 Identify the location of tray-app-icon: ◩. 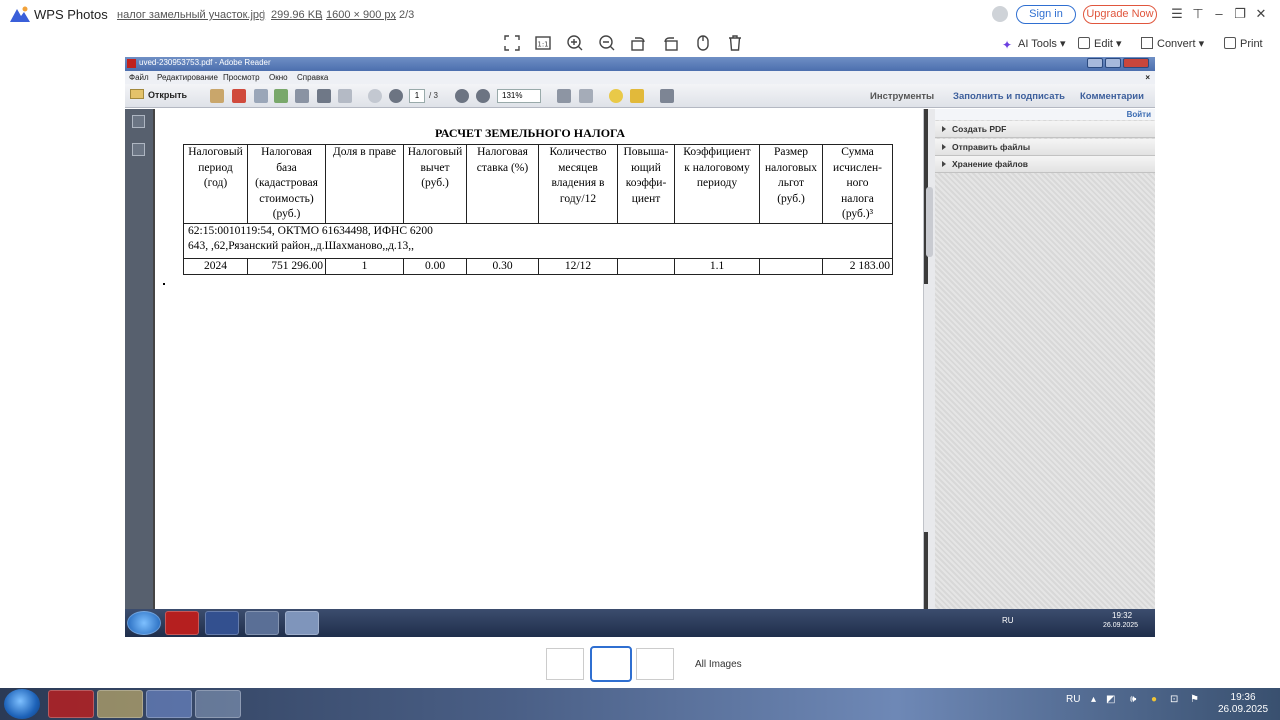
(1110, 699).